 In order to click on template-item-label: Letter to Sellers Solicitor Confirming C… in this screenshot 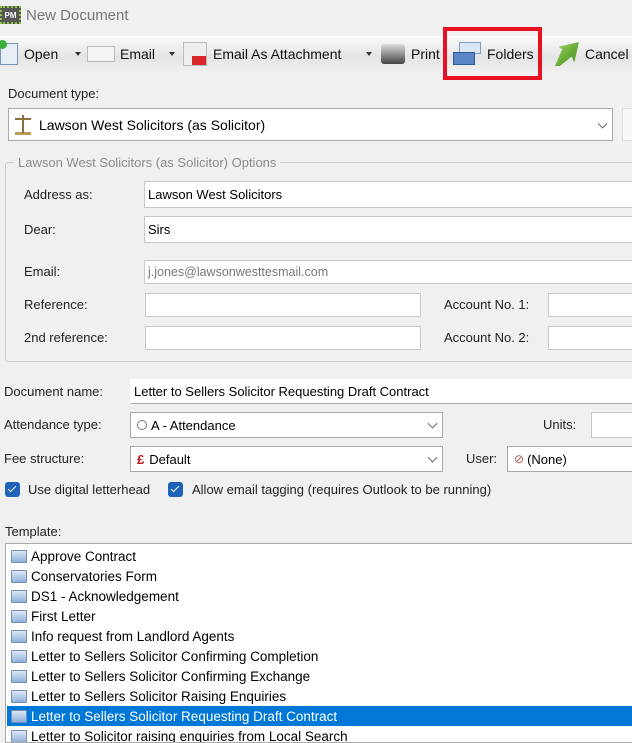, I will do `click(174, 656)`.